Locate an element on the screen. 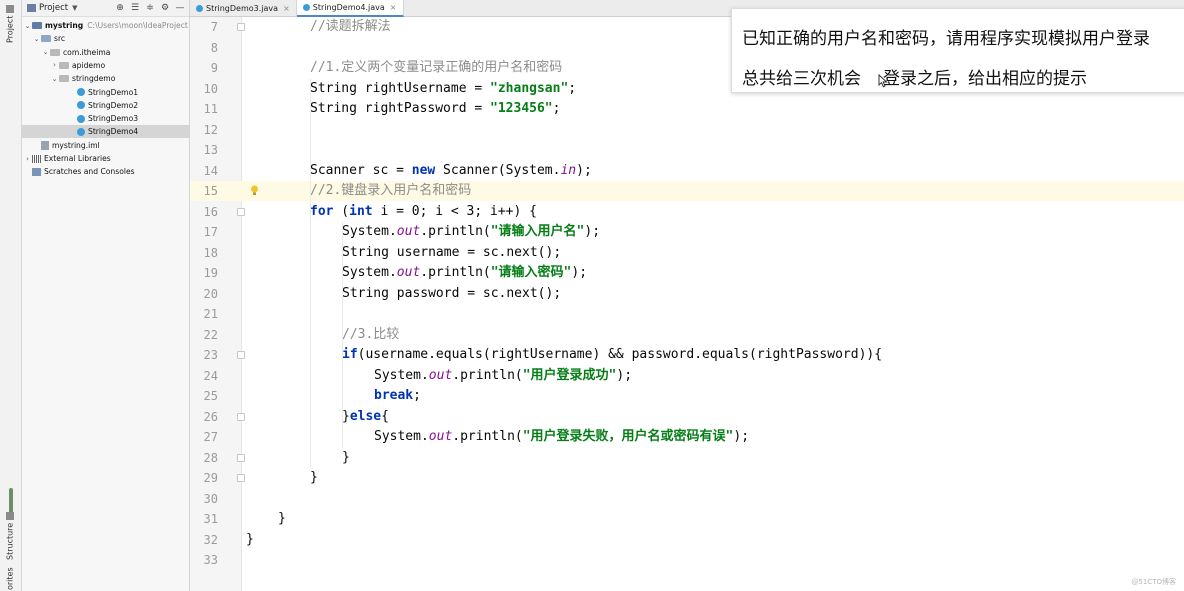 The width and height of the screenshot is (1184, 591). line-number: 17 is located at coordinates (210, 232).